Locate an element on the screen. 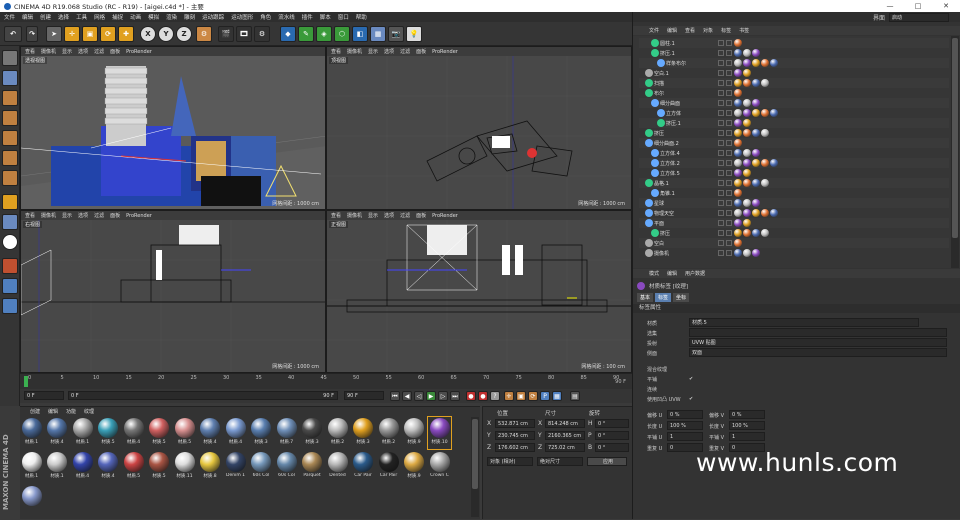 This screenshot has height=520, width=960. objects-menu-item: 文件 is located at coordinates (654, 30).